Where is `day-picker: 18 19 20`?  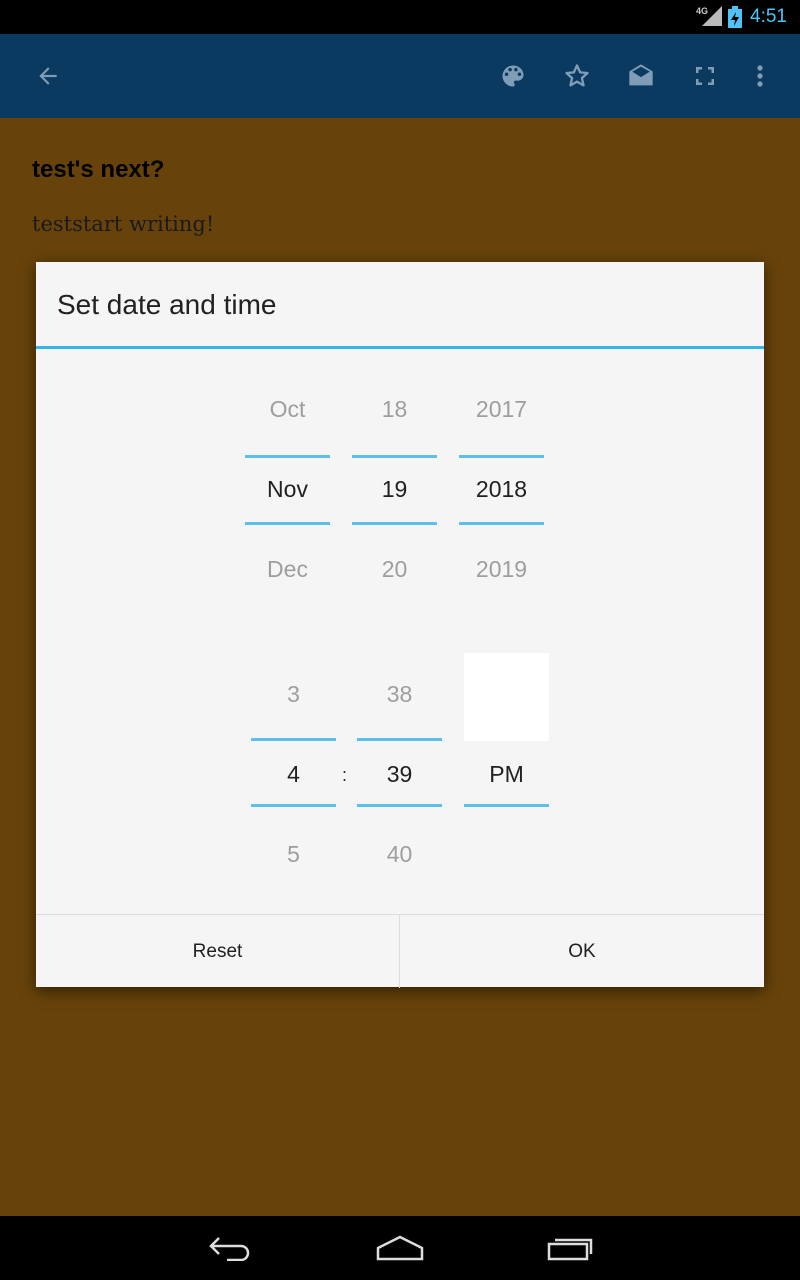
day-picker: 18 19 20 is located at coordinates (394, 492).